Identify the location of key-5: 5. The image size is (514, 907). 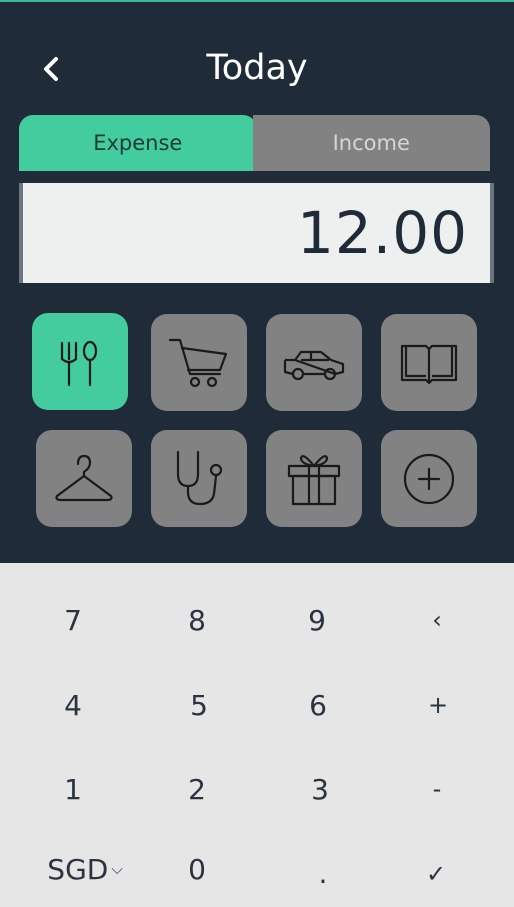
(199, 705).